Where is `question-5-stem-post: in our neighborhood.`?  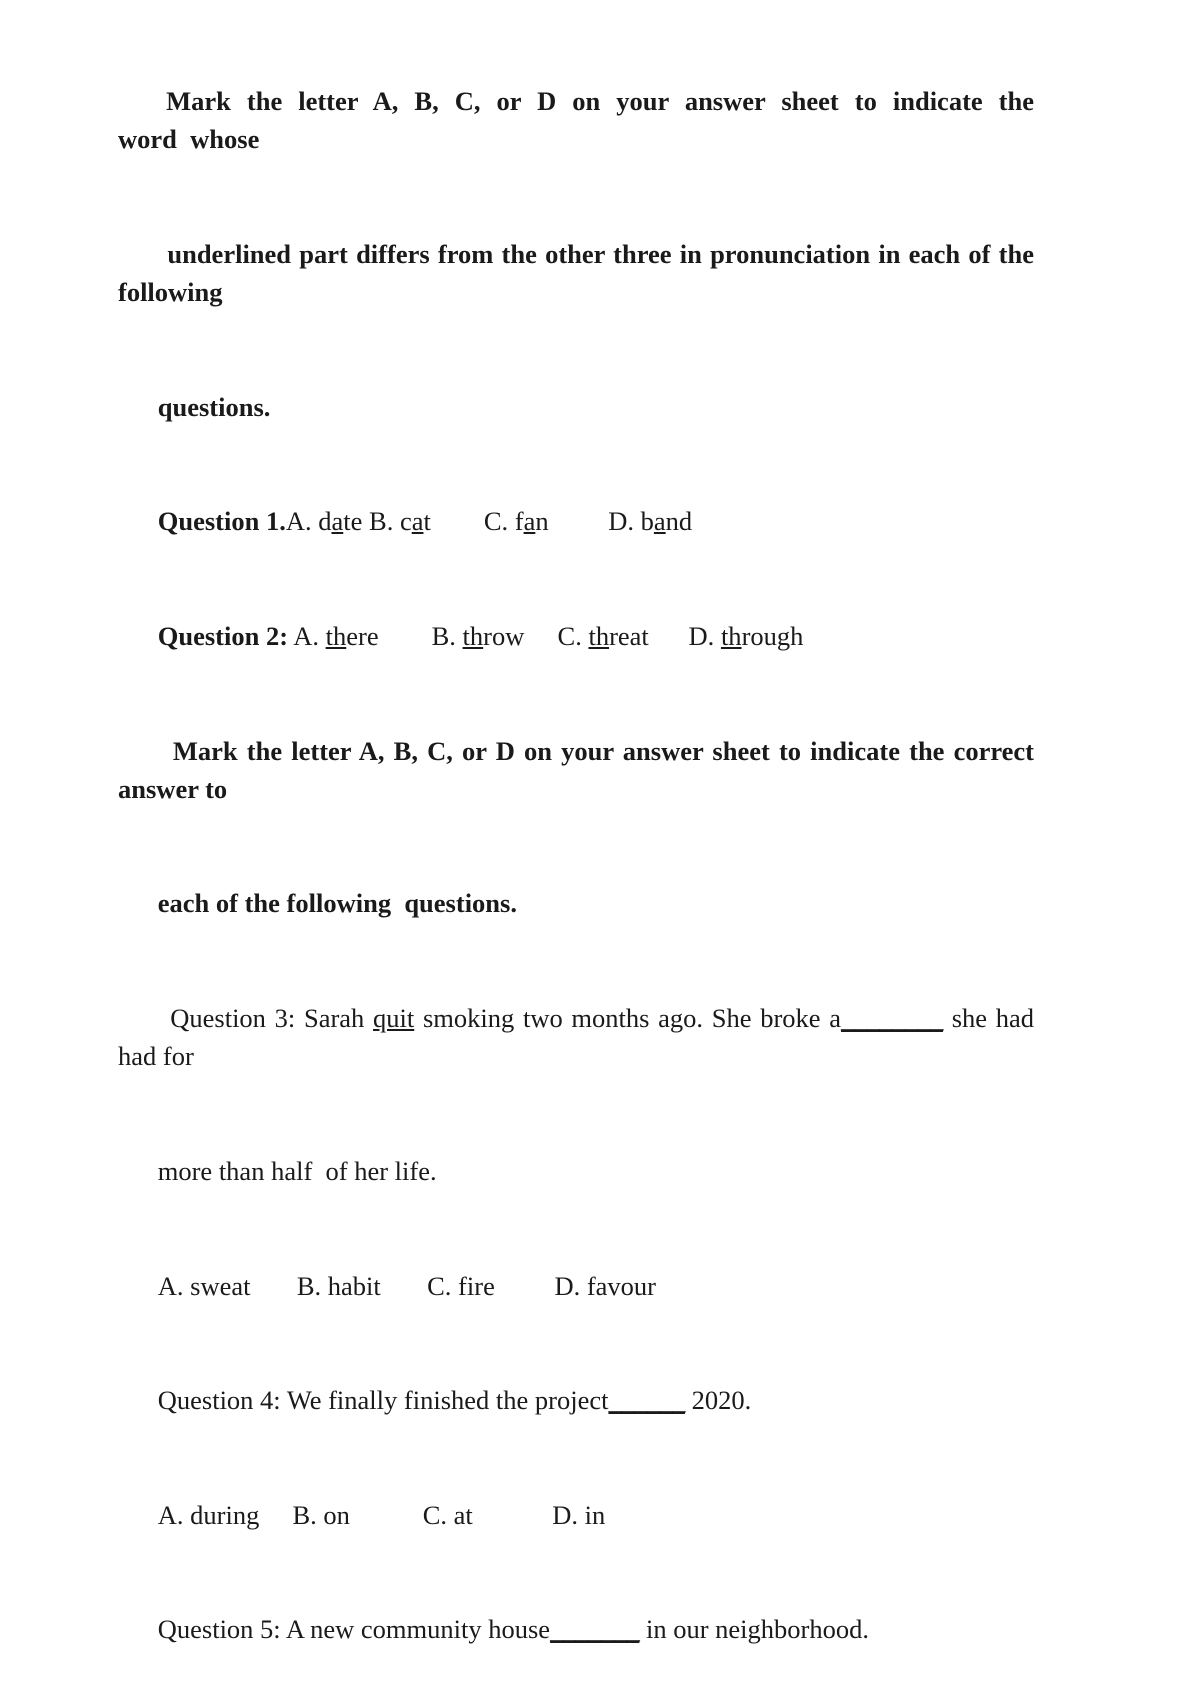 question-5-stem-post: in our neighborhood. is located at coordinates (754, 1629).